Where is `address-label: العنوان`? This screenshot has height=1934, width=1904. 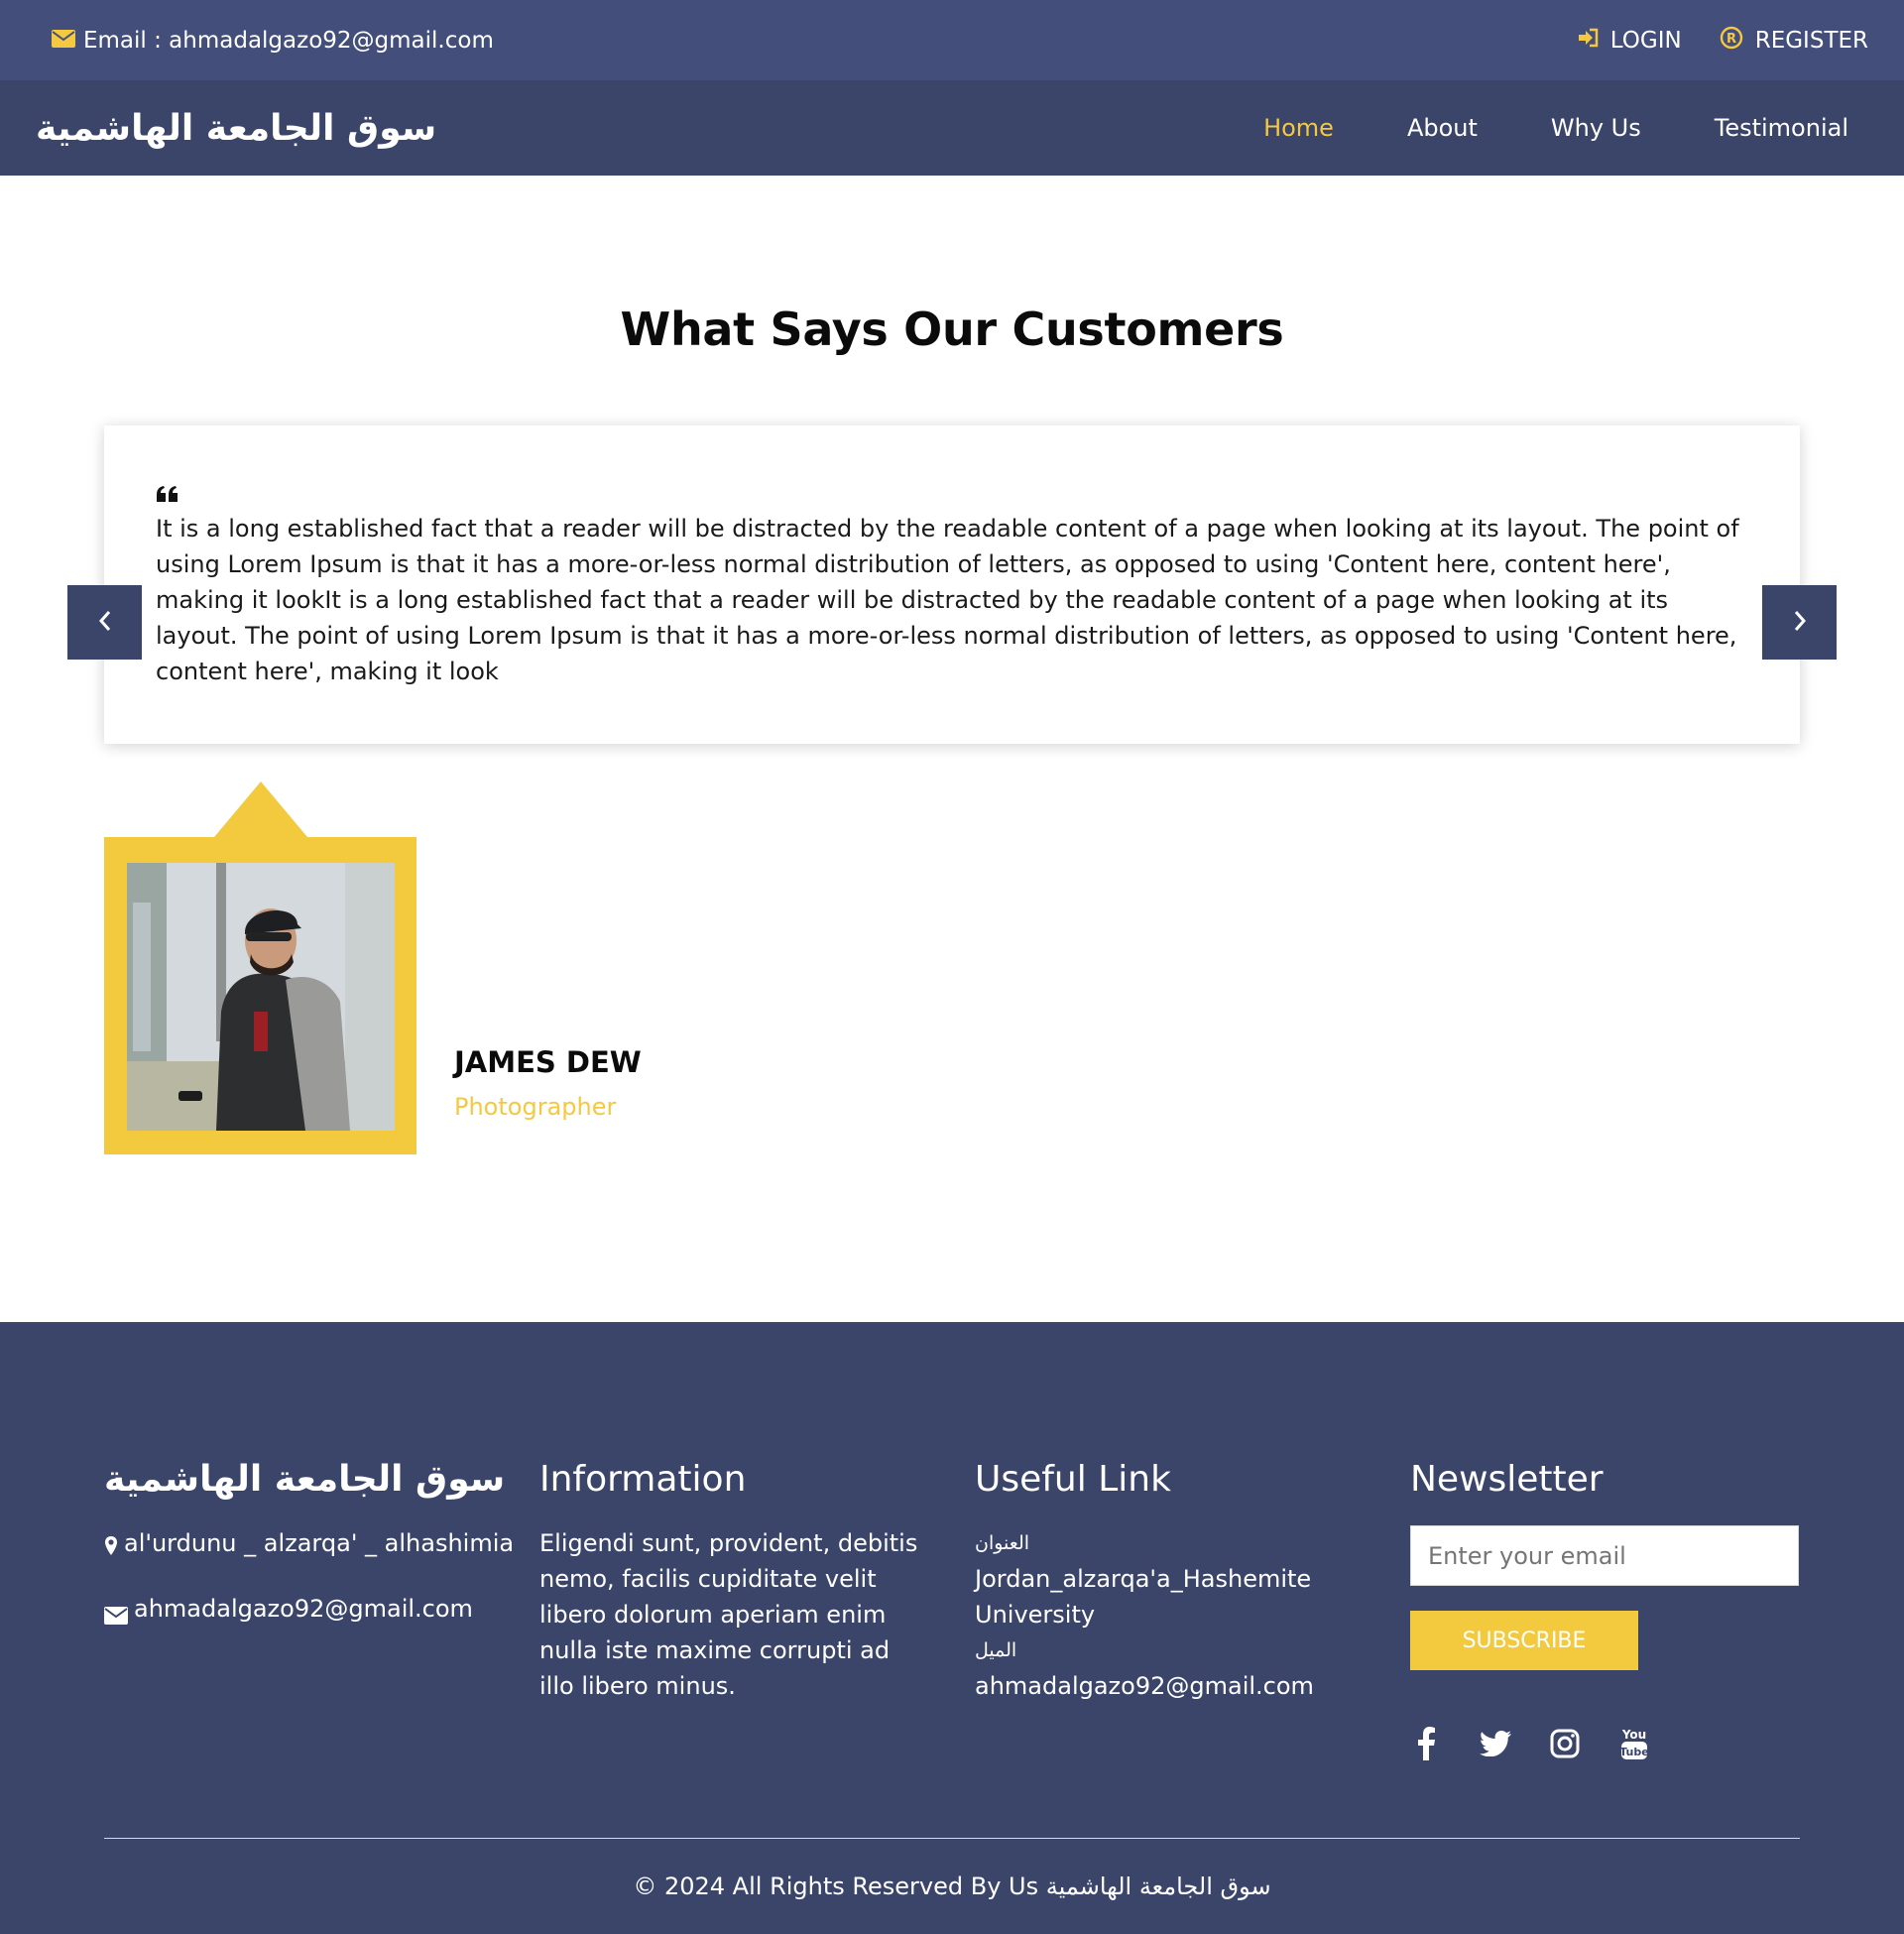
address-label: العنوان is located at coordinates (1002, 1543).